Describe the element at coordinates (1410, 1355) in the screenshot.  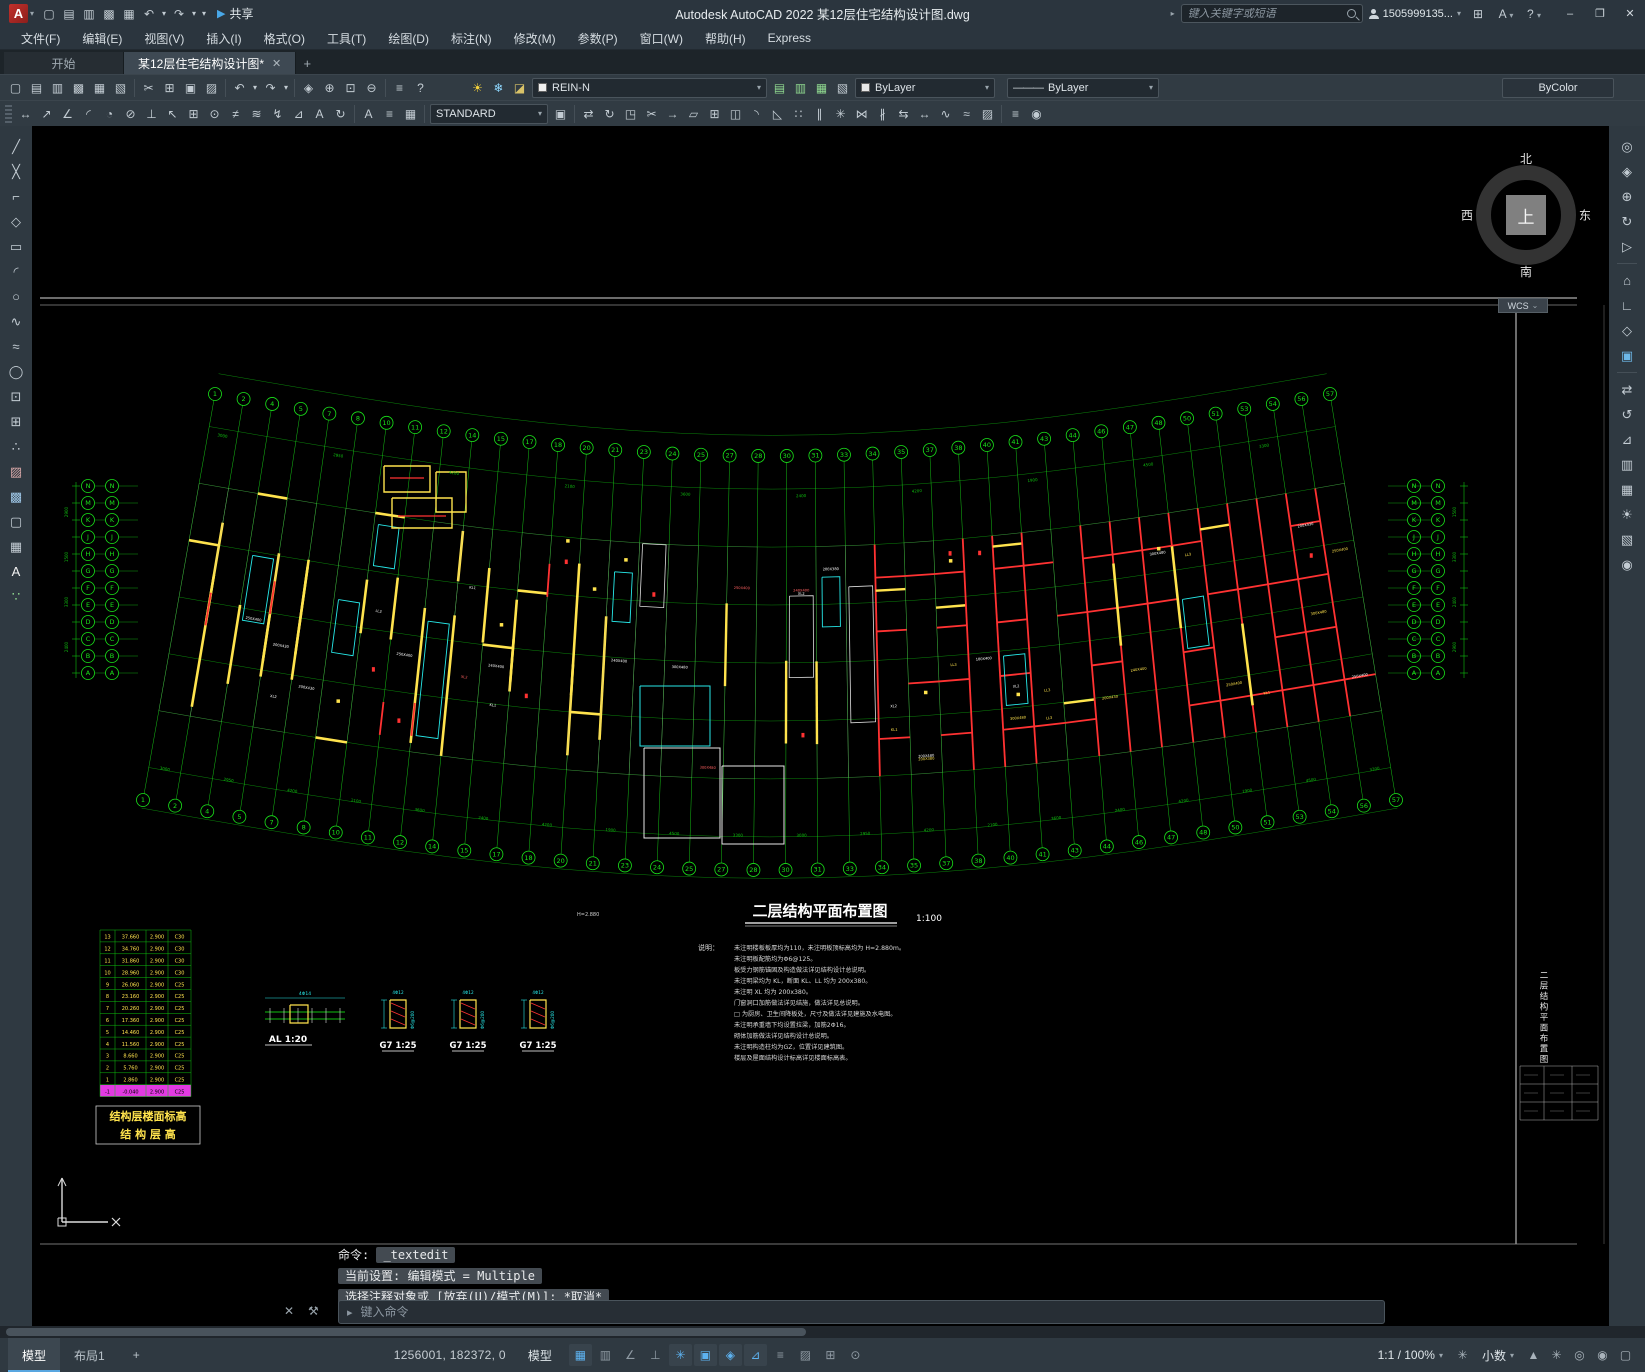
I see `annotation-scale-button: 1:1 / 100% ▾` at that location.